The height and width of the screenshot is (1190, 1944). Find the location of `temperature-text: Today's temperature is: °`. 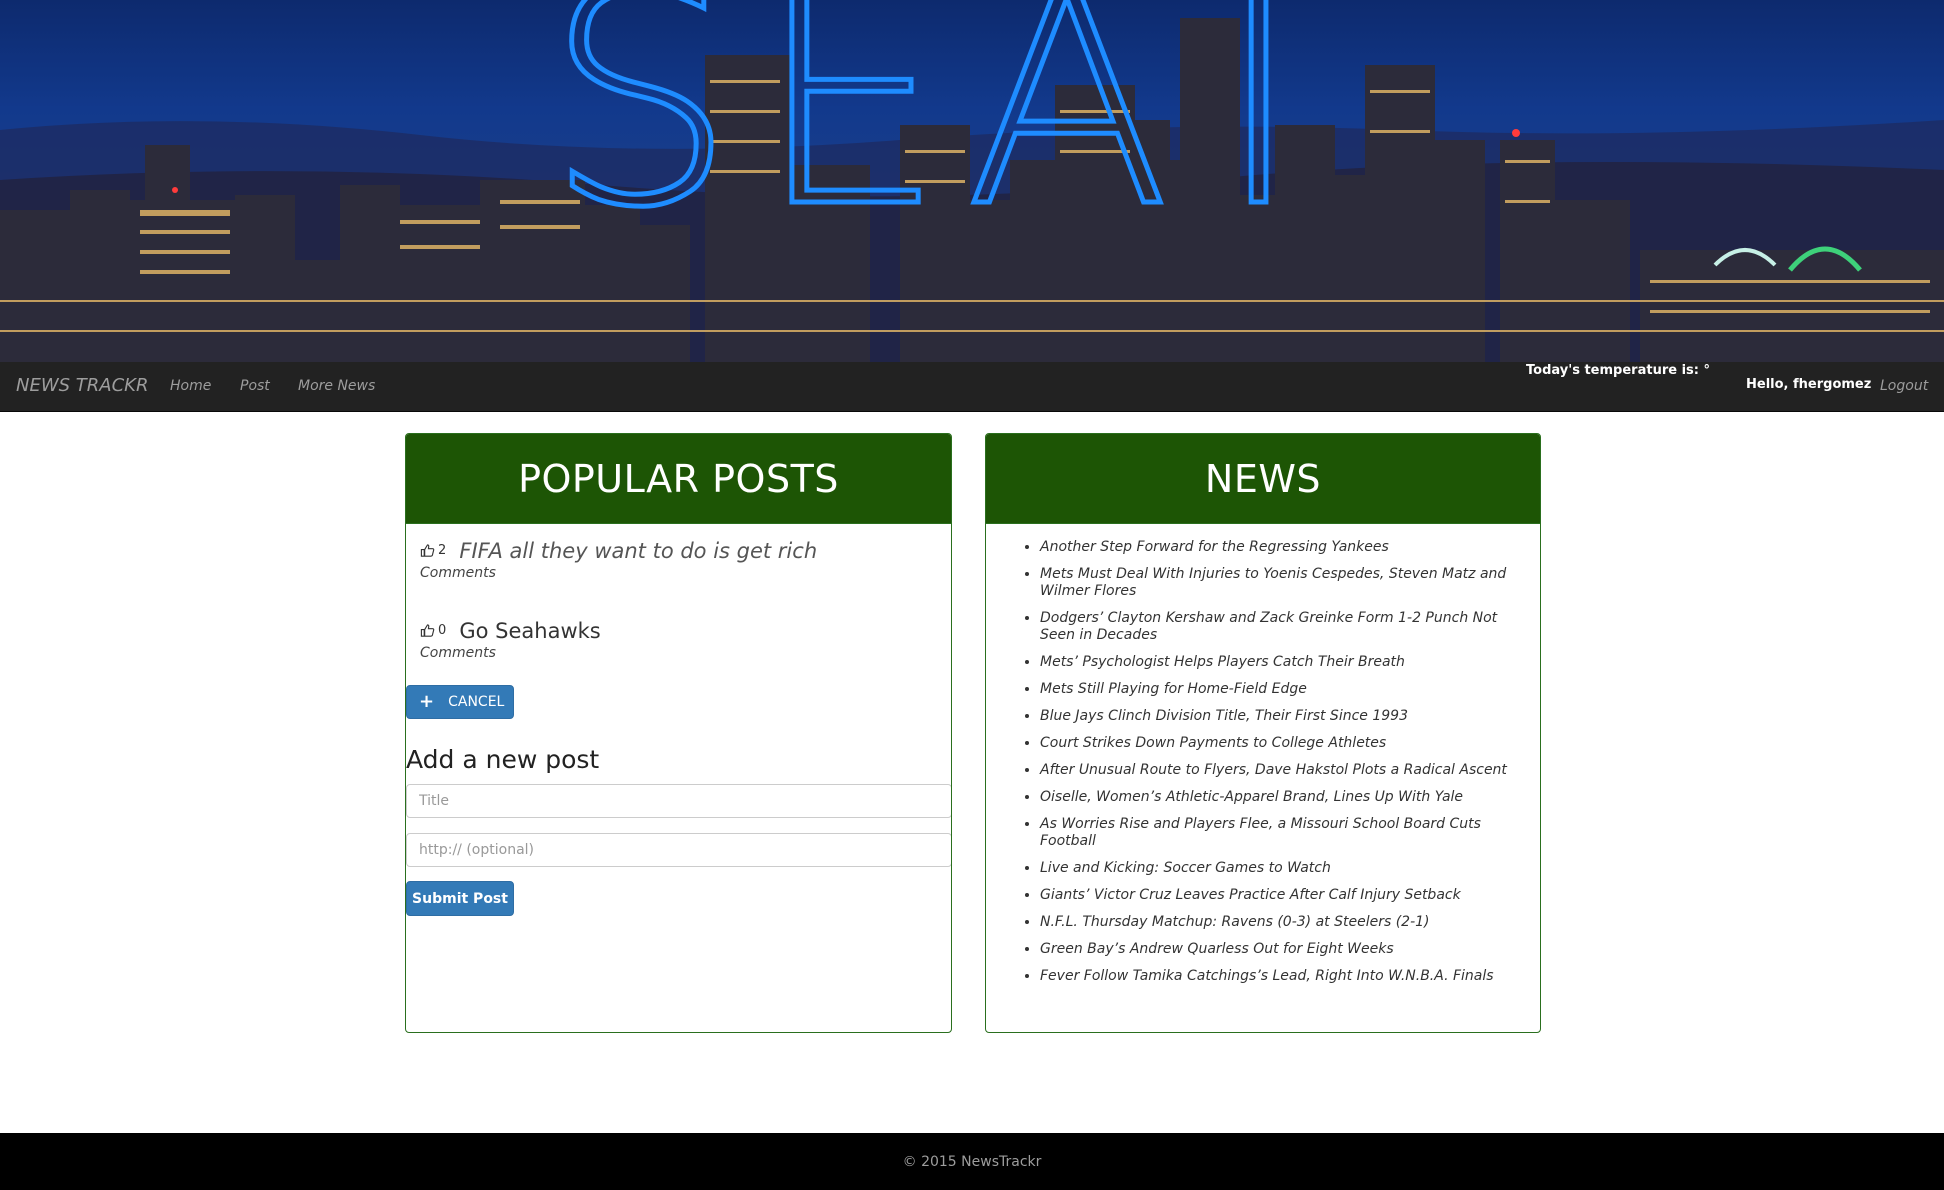

temperature-text: Today's temperature is: ° is located at coordinates (1618, 370).